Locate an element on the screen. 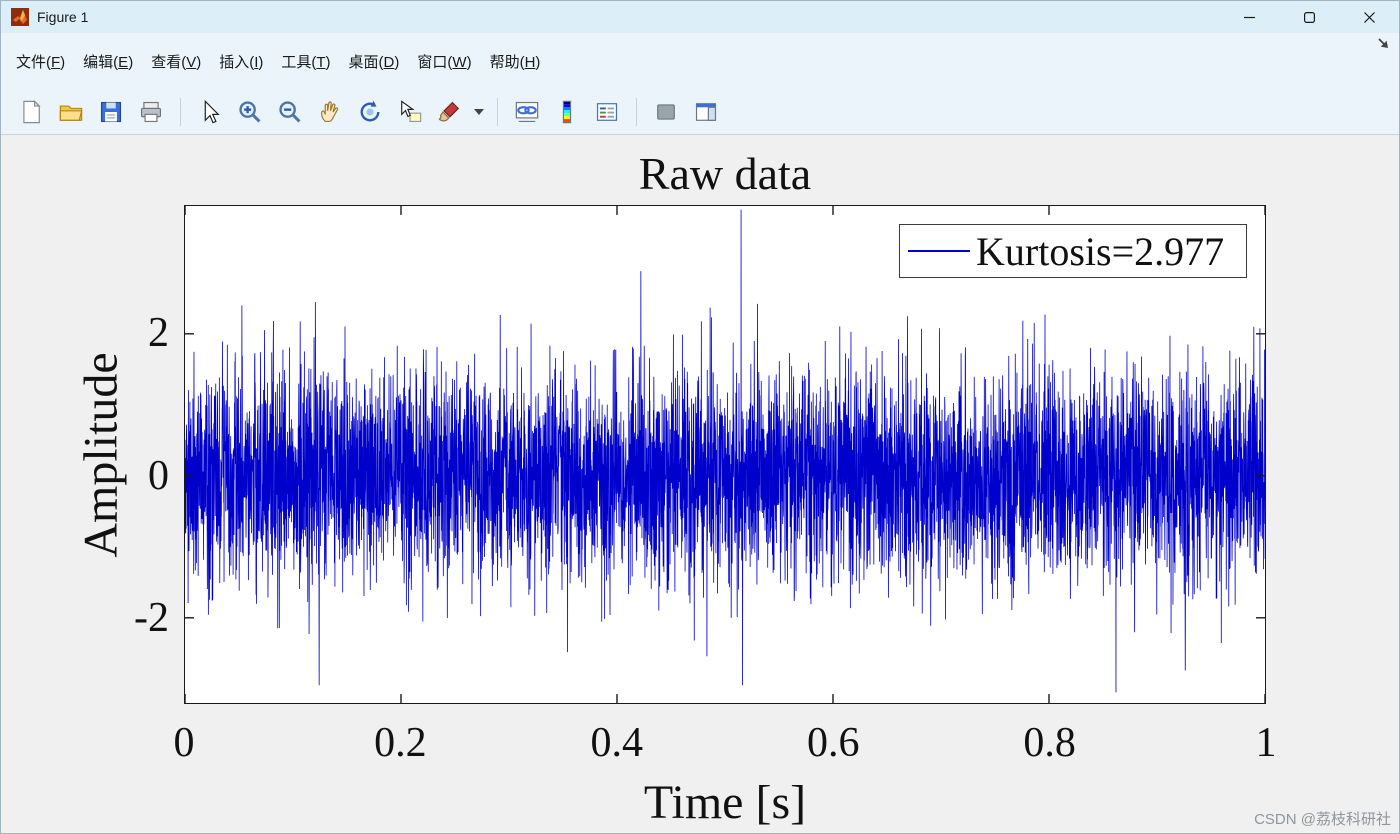  menu-accel: D is located at coordinates (389, 62).